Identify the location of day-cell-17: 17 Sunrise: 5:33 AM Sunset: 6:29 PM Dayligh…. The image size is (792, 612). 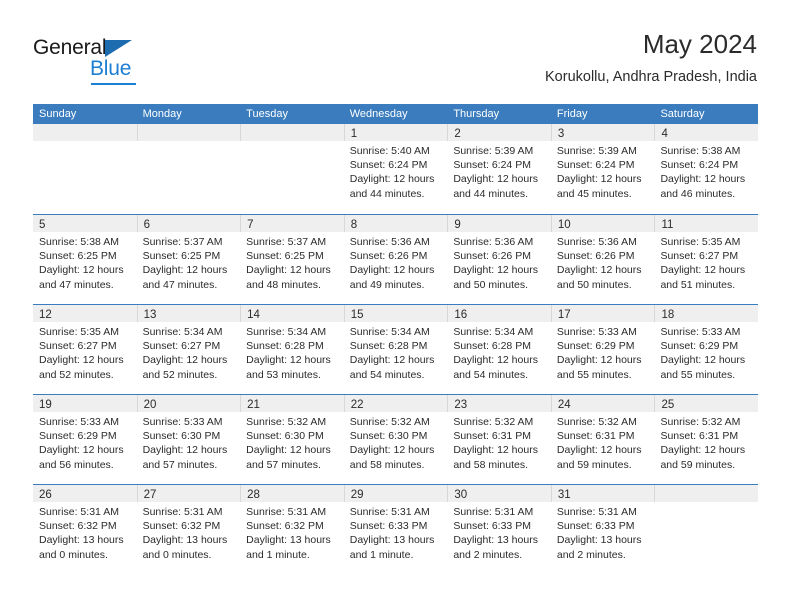
(602, 349).